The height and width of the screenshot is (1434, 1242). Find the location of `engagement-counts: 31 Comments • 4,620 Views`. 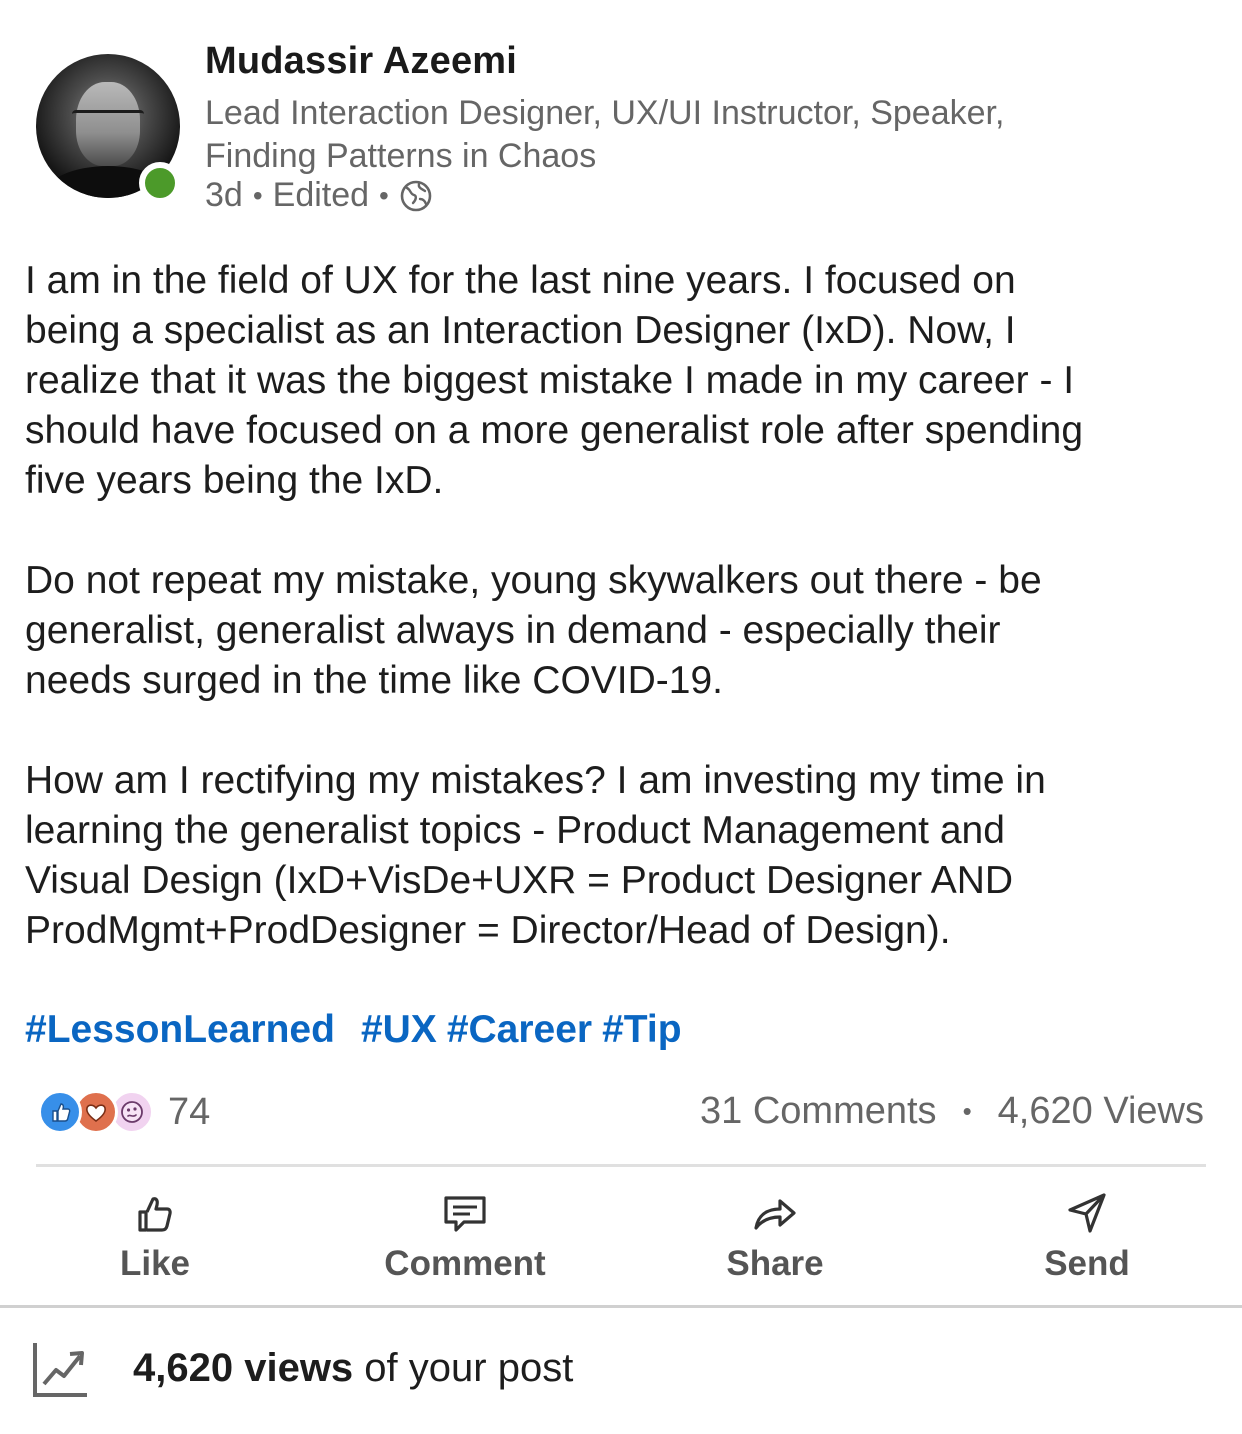

engagement-counts: 31 Comments • 4,620 Views is located at coordinates (952, 1111).